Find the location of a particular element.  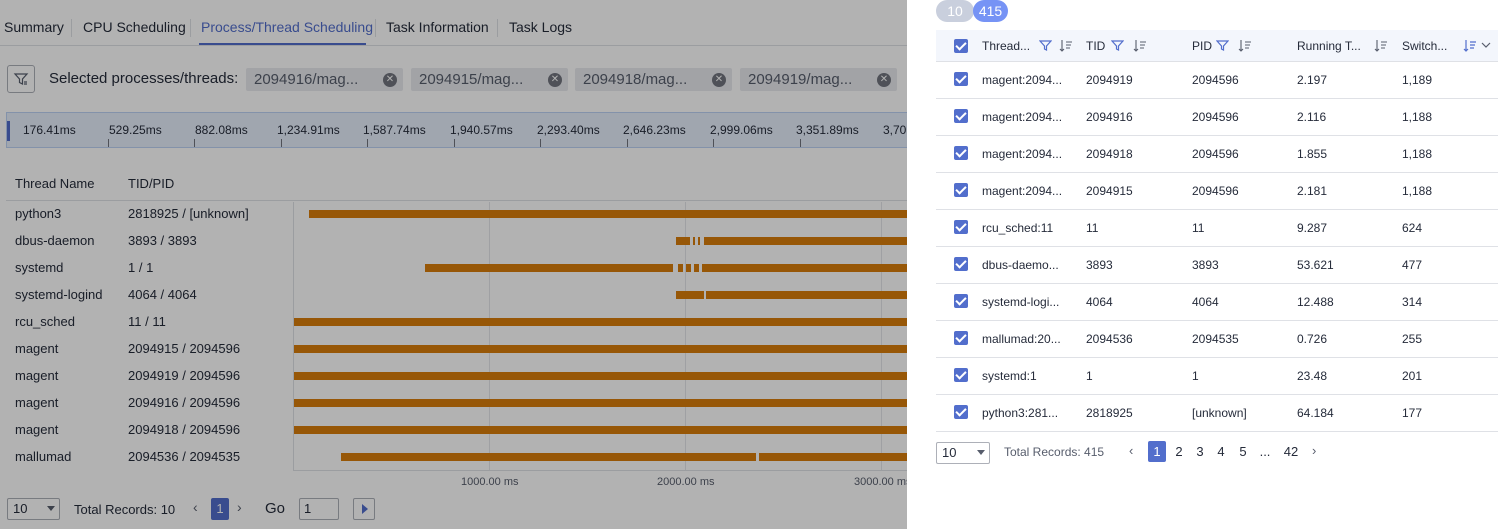

cell-tid: 2094919 is located at coordinates (1109, 80).